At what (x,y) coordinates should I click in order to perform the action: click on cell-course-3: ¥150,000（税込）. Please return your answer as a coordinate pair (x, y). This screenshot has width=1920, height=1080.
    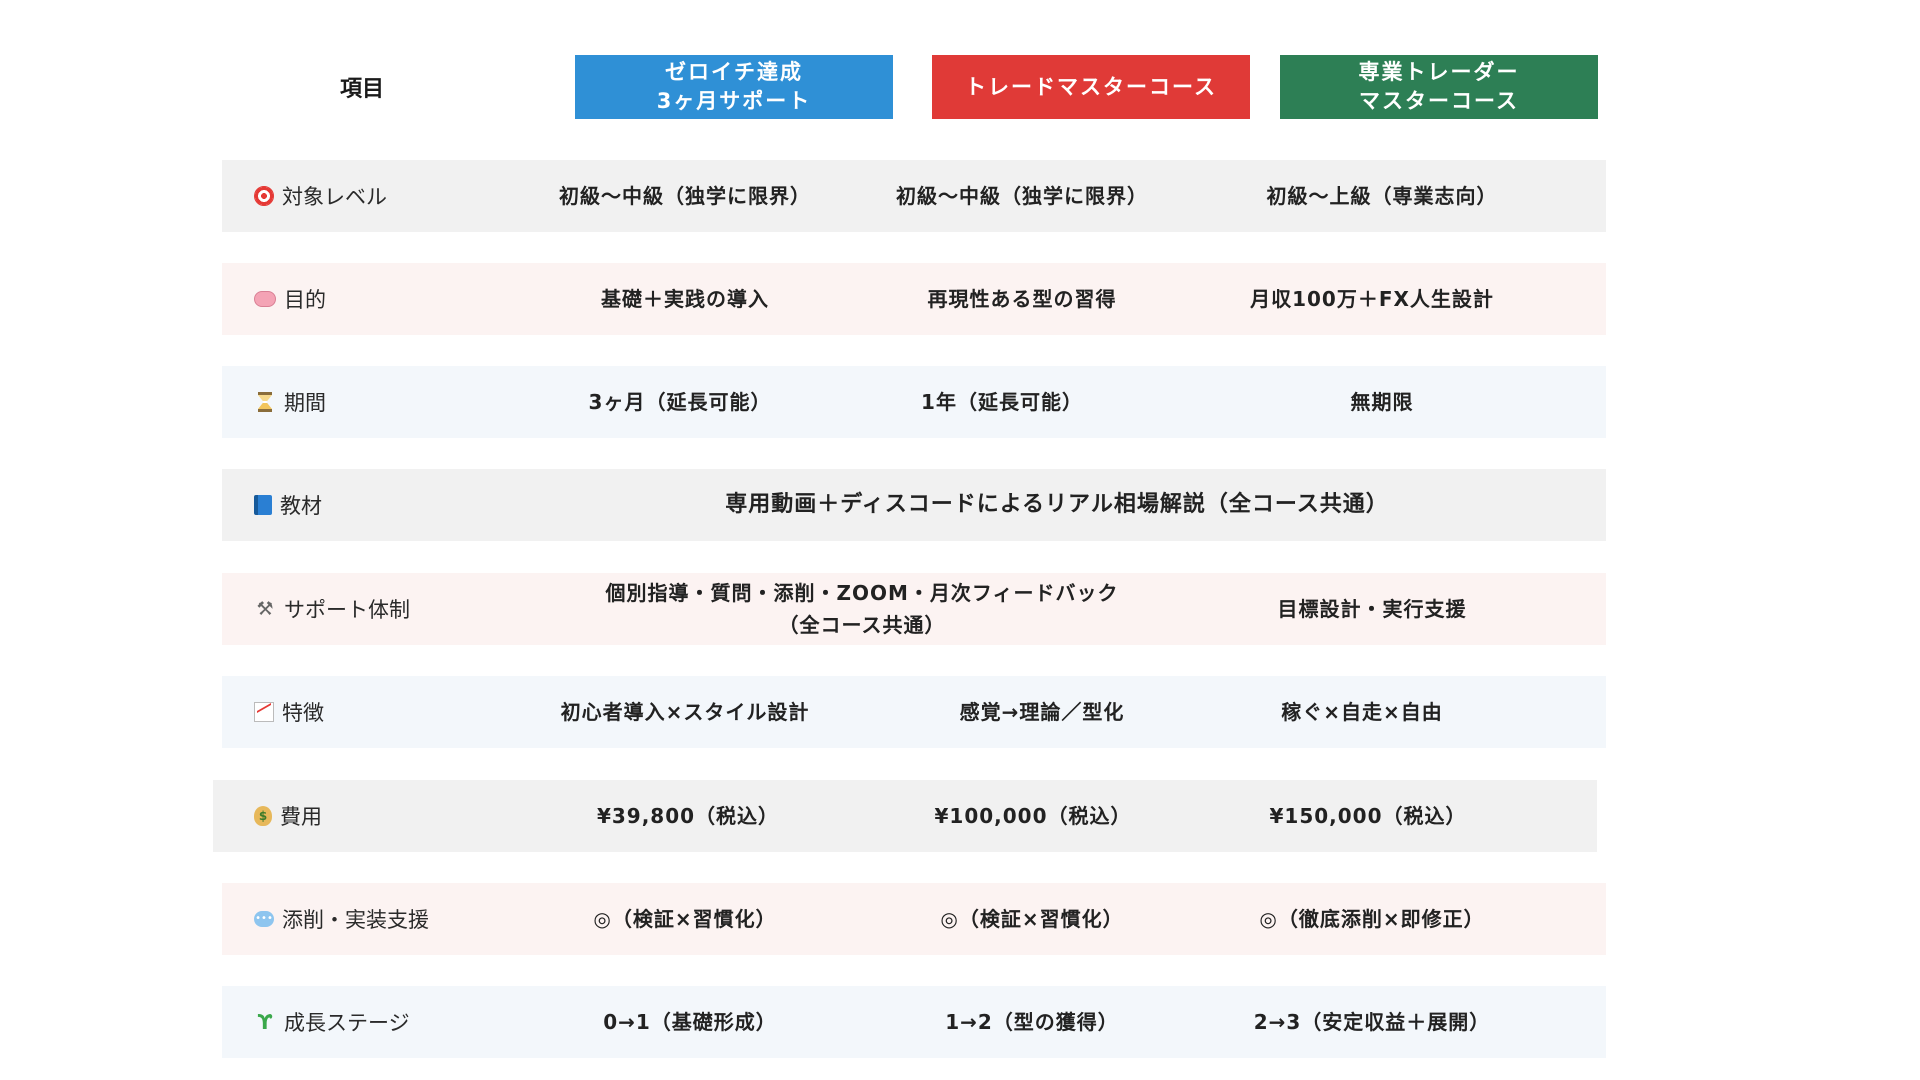
    Looking at the image, I should click on (1368, 816).